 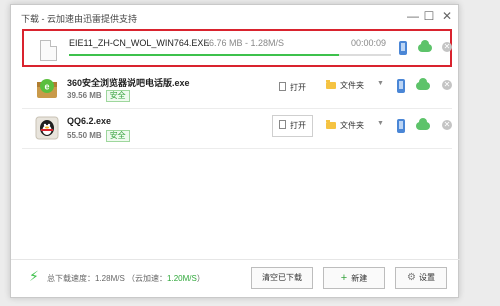 I want to click on footer-divider, so click(x=235, y=259).